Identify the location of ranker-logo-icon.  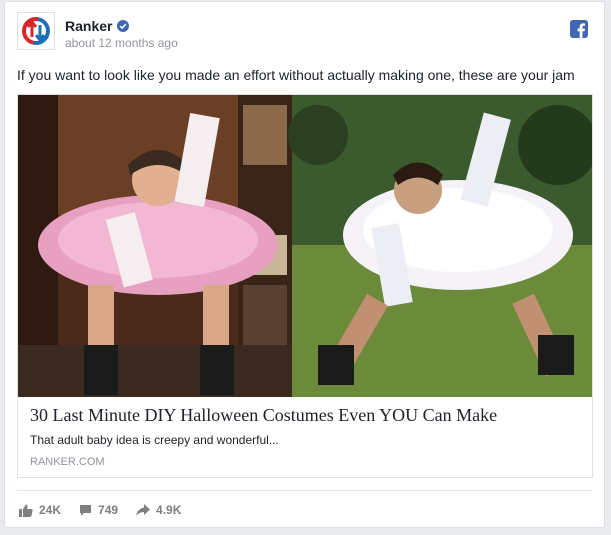
(36, 31).